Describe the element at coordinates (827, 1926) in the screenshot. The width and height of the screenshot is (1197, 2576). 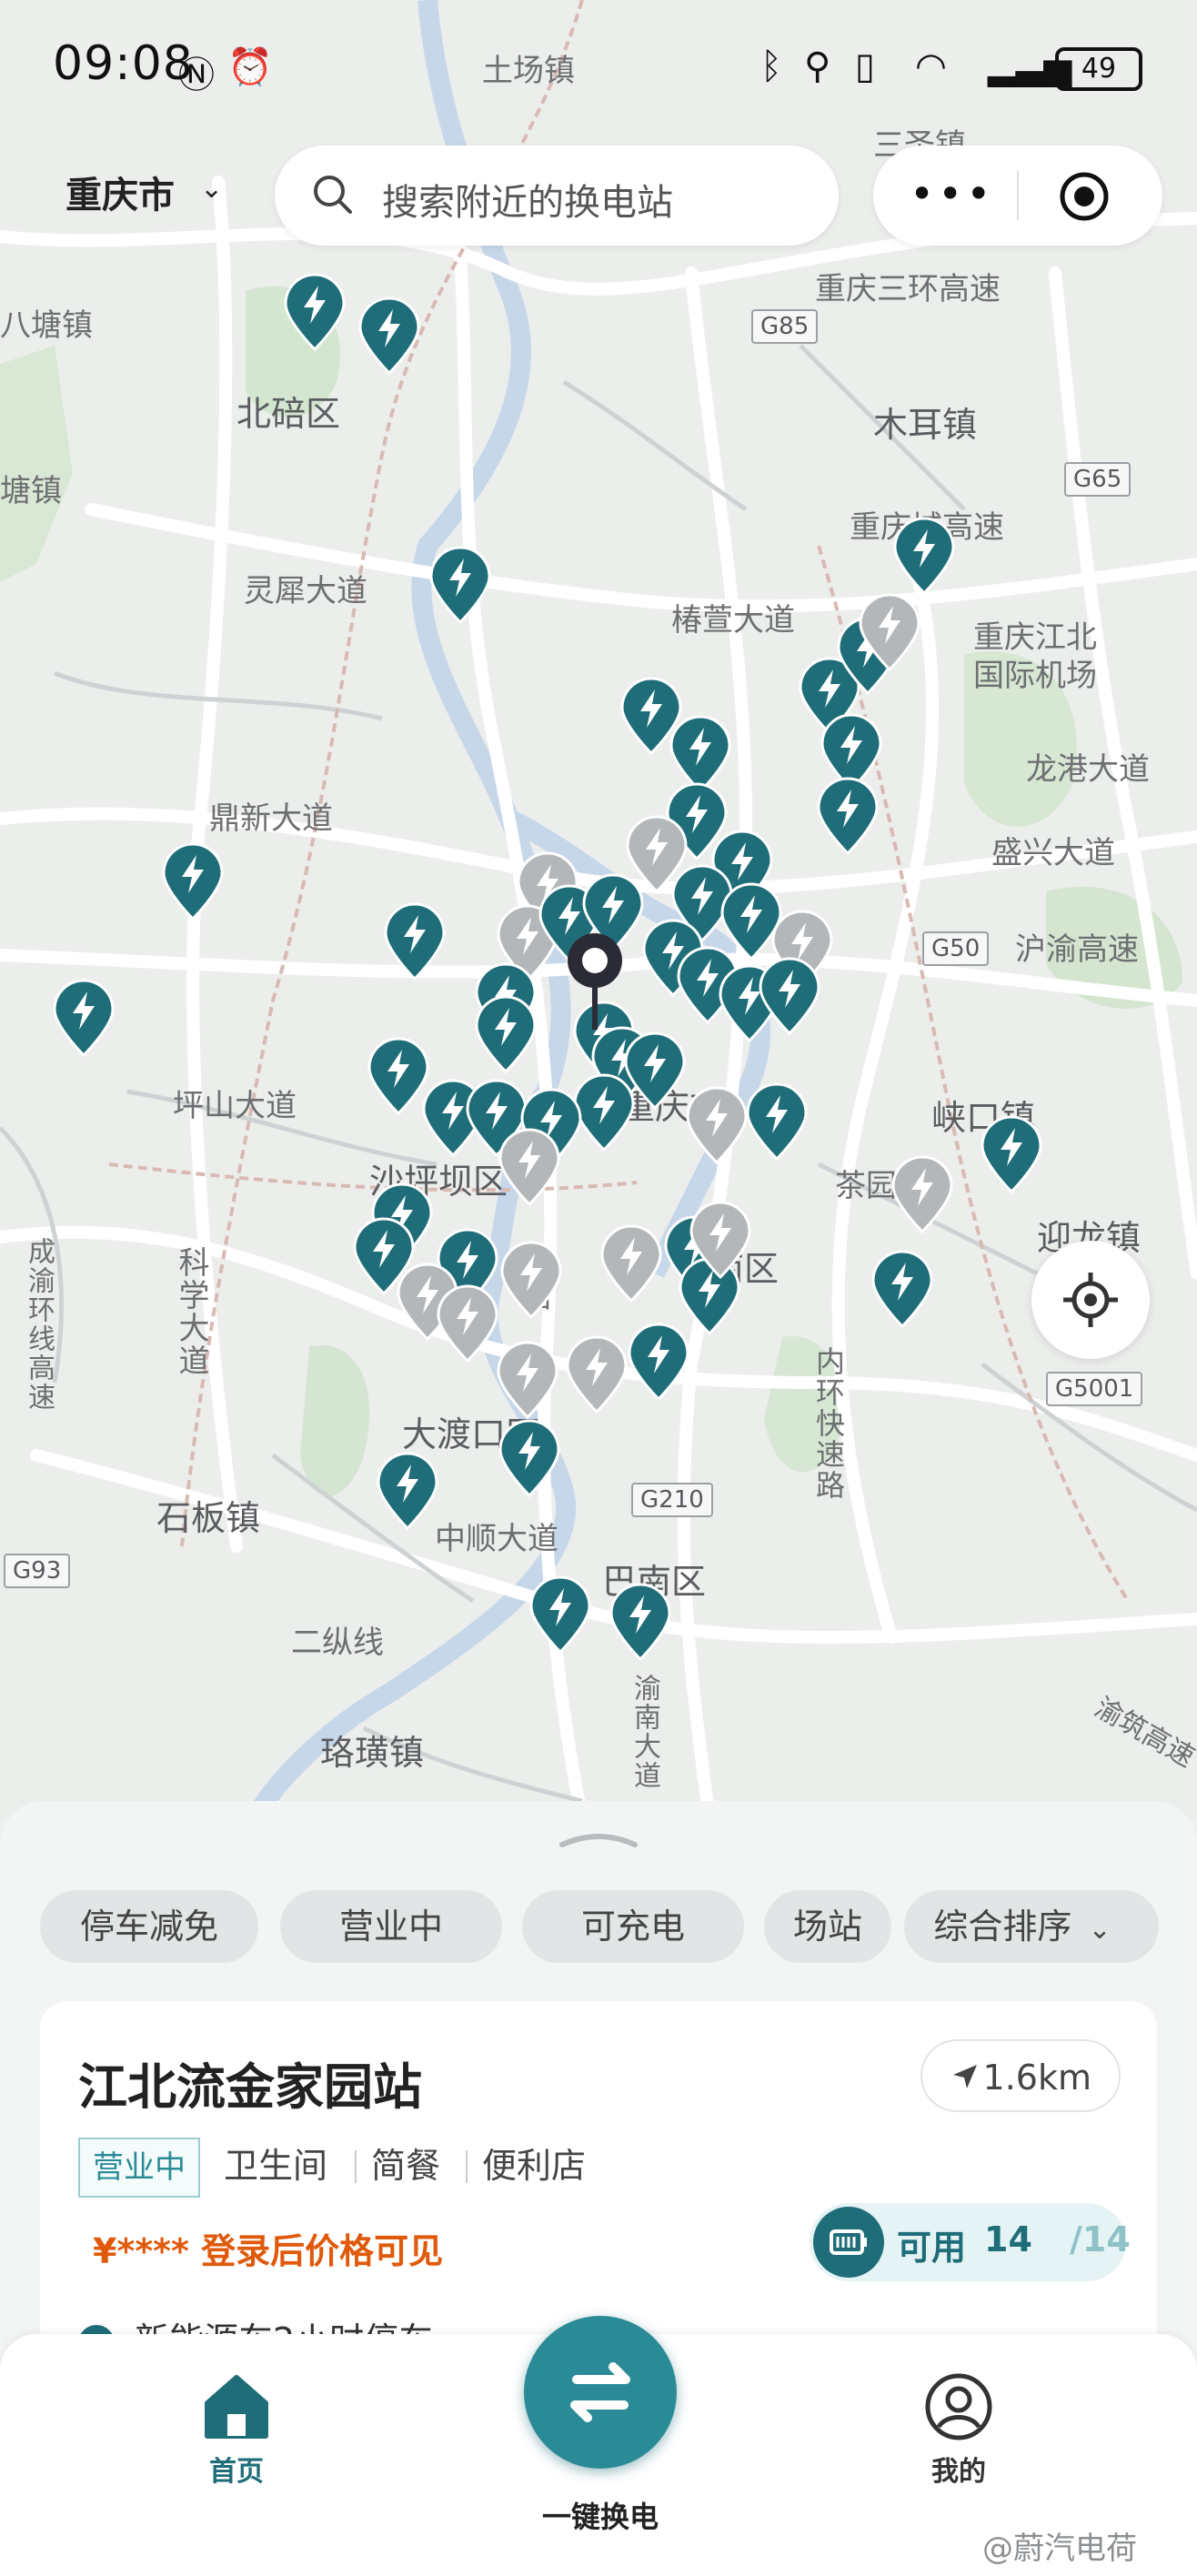
I see `filter-station: 场站` at that location.